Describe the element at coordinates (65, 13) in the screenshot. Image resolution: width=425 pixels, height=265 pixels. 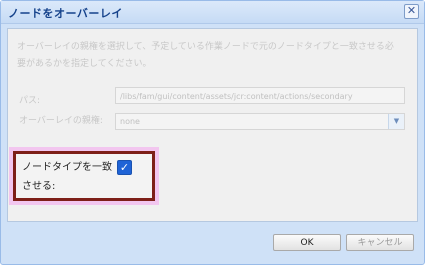
I see `dialog-title: ノードをオーバーレイ` at that location.